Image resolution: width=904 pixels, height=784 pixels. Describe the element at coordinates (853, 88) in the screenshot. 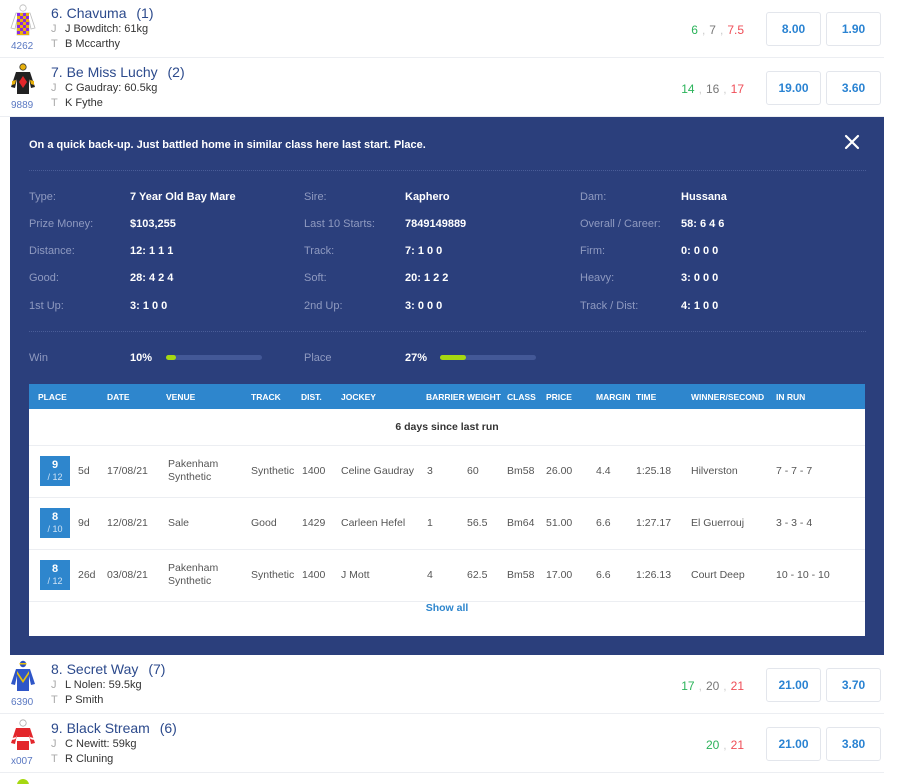

I see `place-odds-button: 3.60` at that location.